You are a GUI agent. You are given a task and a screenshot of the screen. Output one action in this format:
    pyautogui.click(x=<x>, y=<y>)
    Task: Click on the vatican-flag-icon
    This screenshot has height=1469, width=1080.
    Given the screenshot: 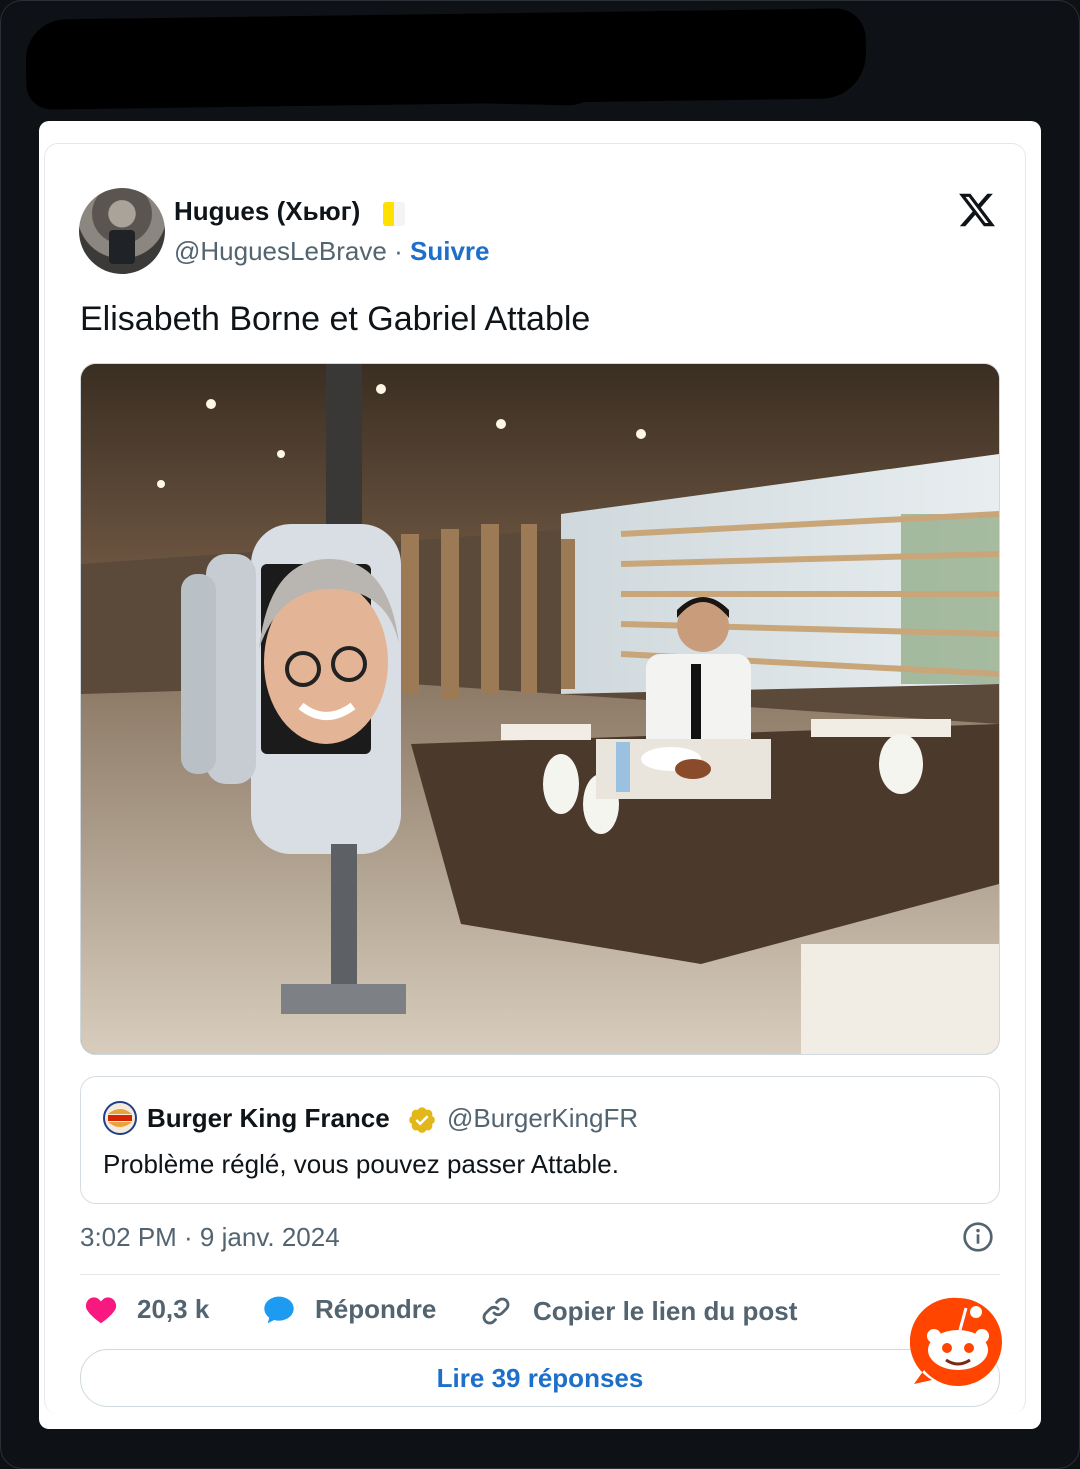 What is the action you would take?
    pyautogui.click(x=394, y=214)
    